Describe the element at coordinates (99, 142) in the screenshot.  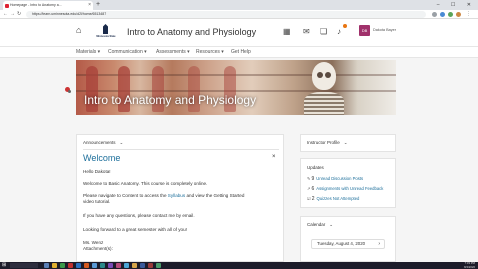
I see `announcements-label: Announcements` at that location.